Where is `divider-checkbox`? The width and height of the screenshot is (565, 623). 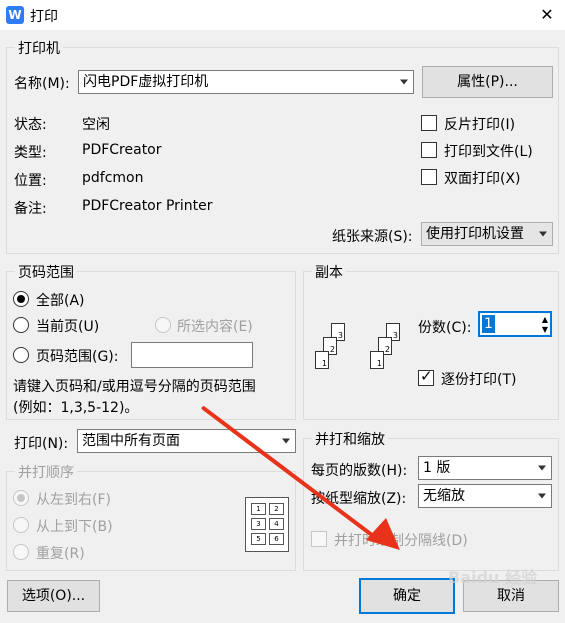
divider-checkbox is located at coordinates (319, 539).